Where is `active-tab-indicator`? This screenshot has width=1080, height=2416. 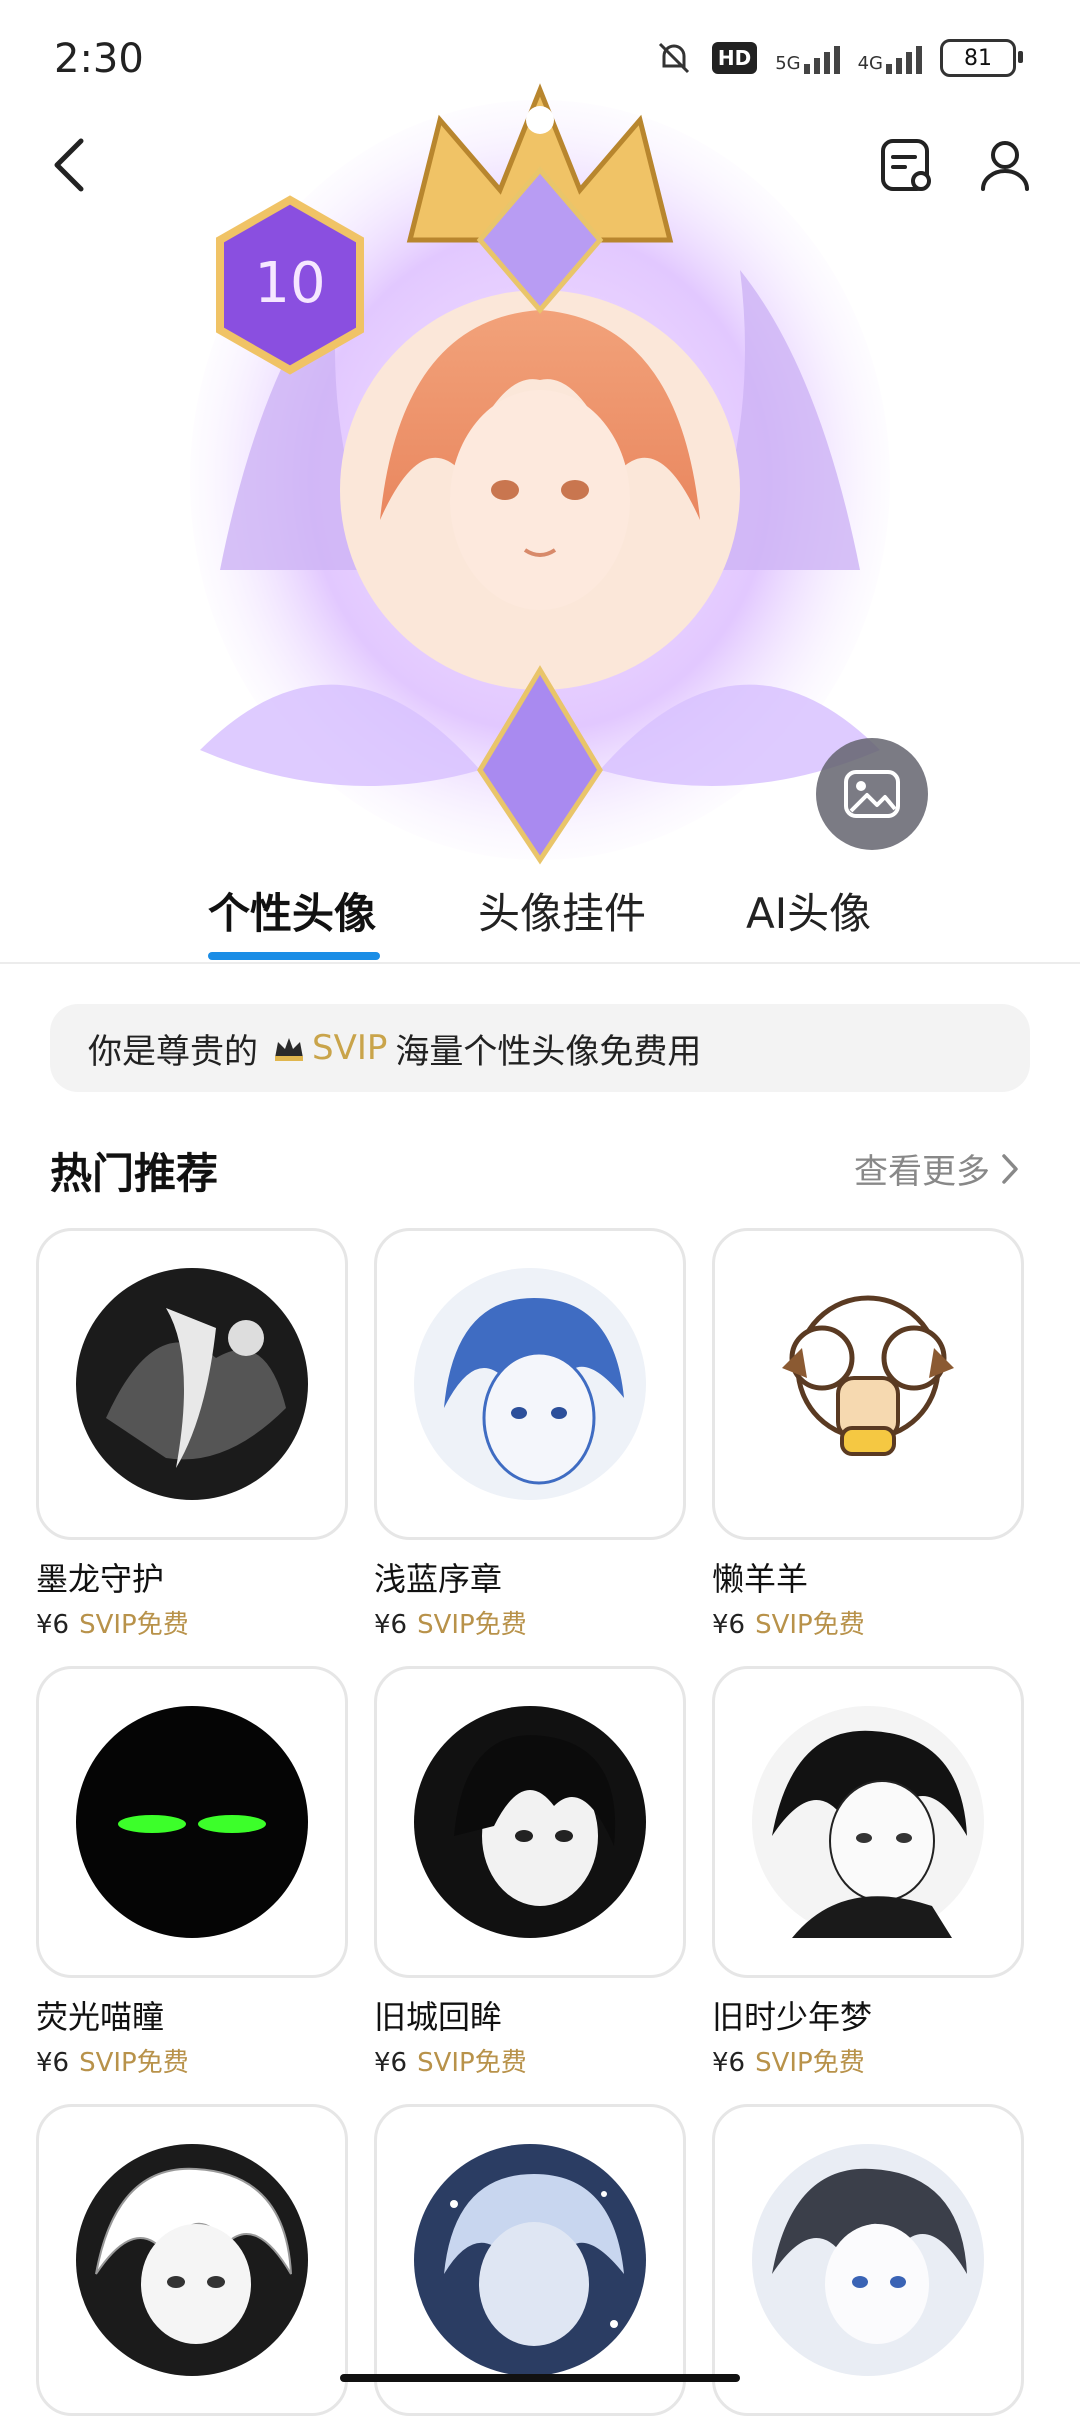 active-tab-indicator is located at coordinates (294, 956).